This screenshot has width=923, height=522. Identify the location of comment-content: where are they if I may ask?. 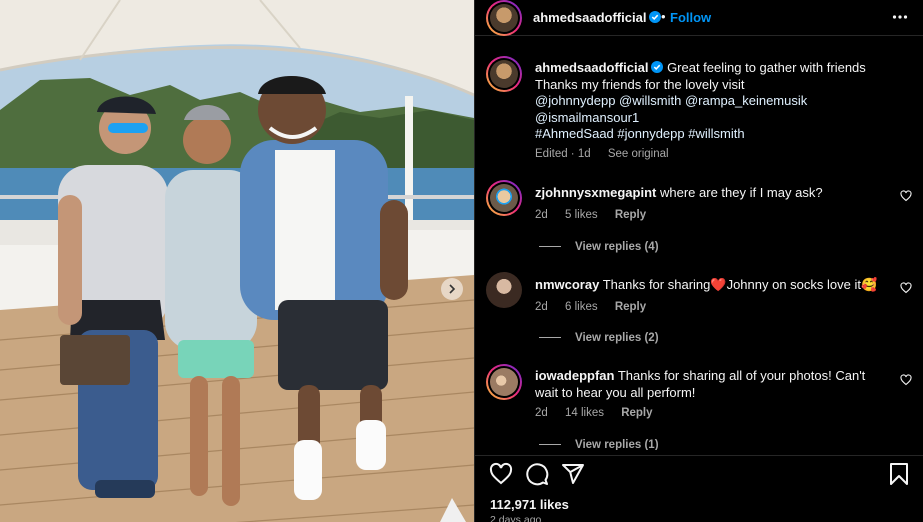
(741, 192).